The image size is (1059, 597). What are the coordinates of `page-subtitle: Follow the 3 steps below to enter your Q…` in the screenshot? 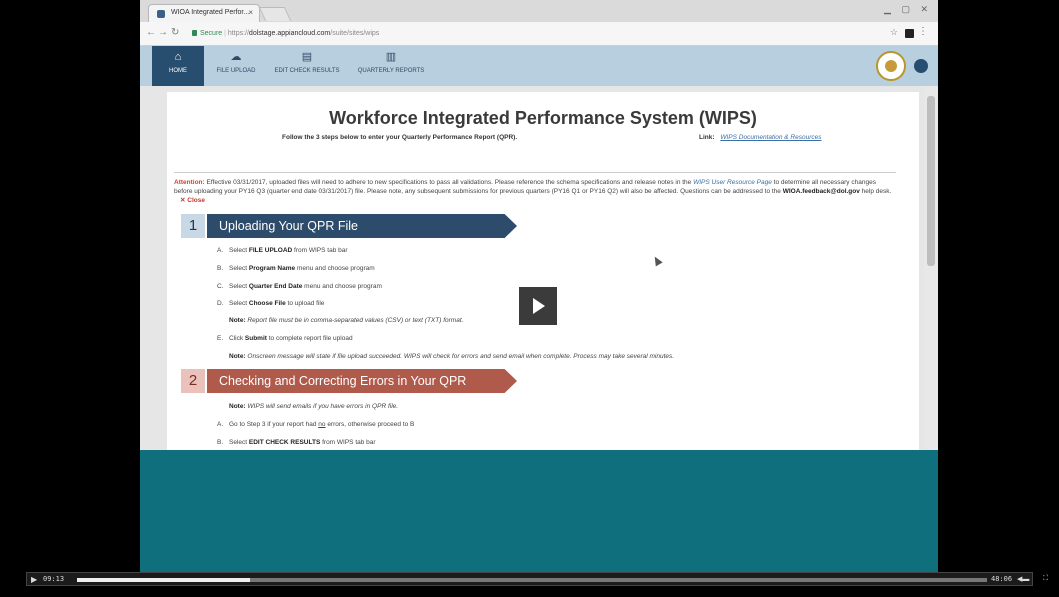 It's located at (400, 137).